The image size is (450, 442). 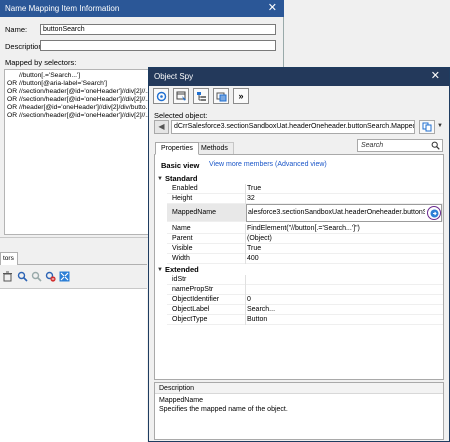 I want to click on crosshair-icon, so click(x=161, y=96).